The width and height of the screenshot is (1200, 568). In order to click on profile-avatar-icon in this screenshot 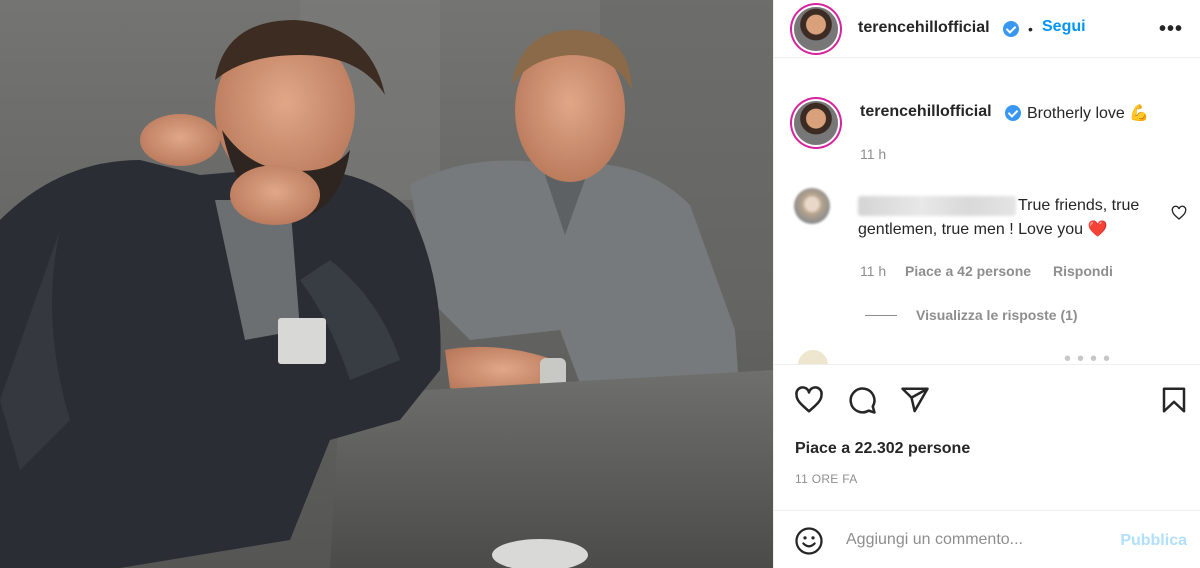, I will do `click(816, 29)`.